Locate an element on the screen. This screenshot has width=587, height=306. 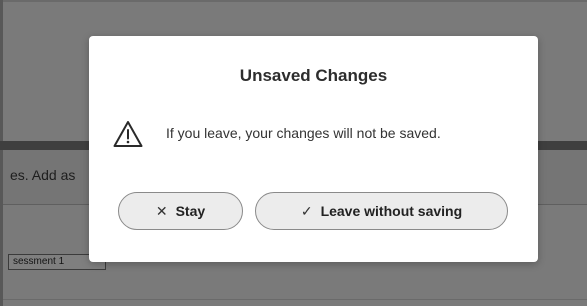
leave-without-saving-button: ✓ Leave without saving is located at coordinates (381, 211).